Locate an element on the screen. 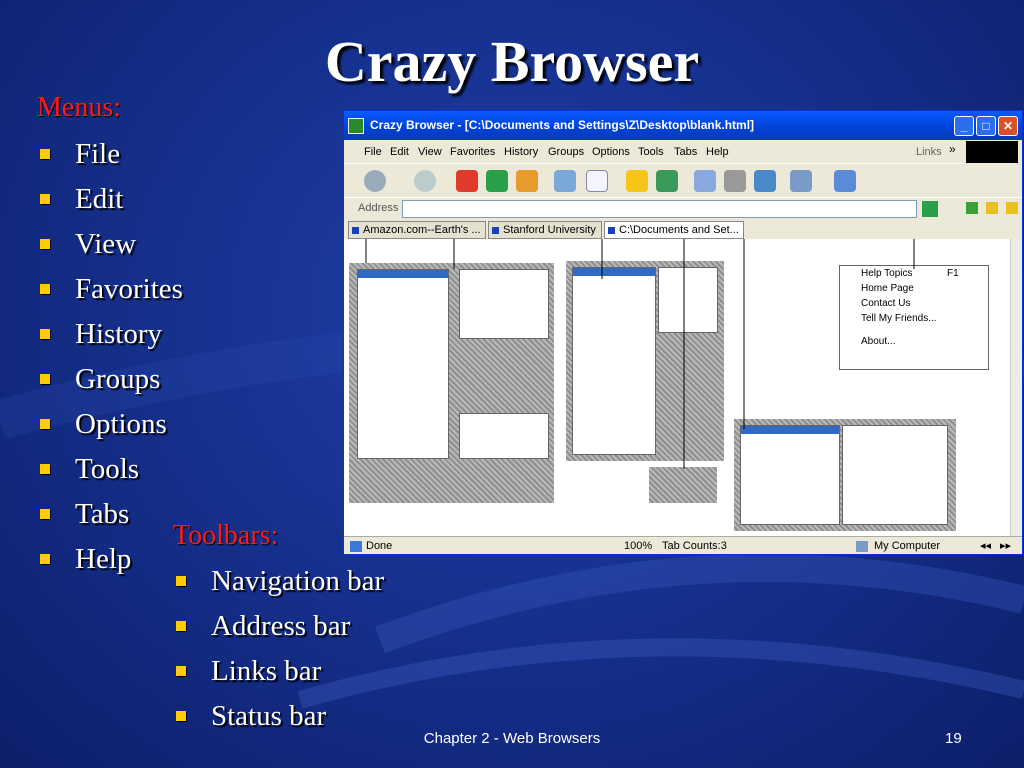  edit-icon is located at coordinates (765, 181).